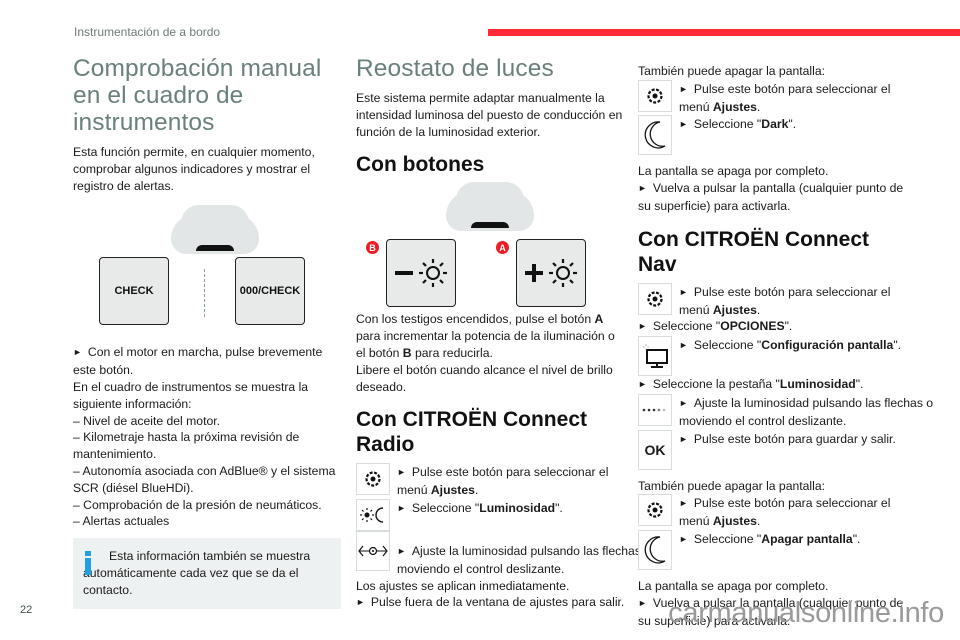  What do you see at coordinates (655, 356) in the screenshot?
I see `display-monitor-icon` at bounding box center [655, 356].